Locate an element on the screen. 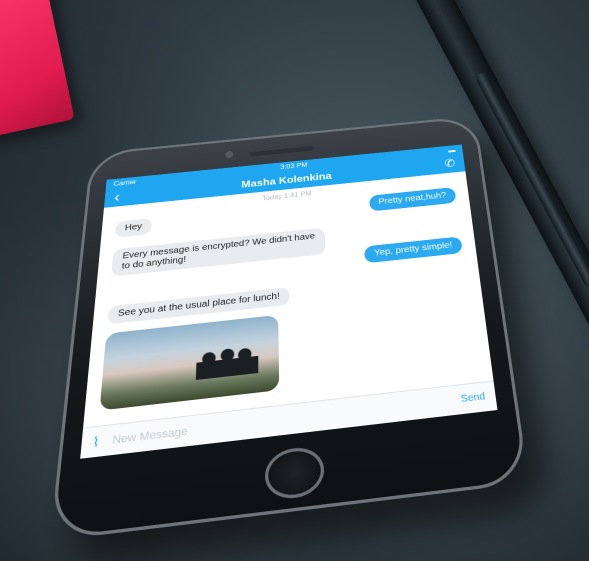  message-bubble: Hey is located at coordinates (133, 227).